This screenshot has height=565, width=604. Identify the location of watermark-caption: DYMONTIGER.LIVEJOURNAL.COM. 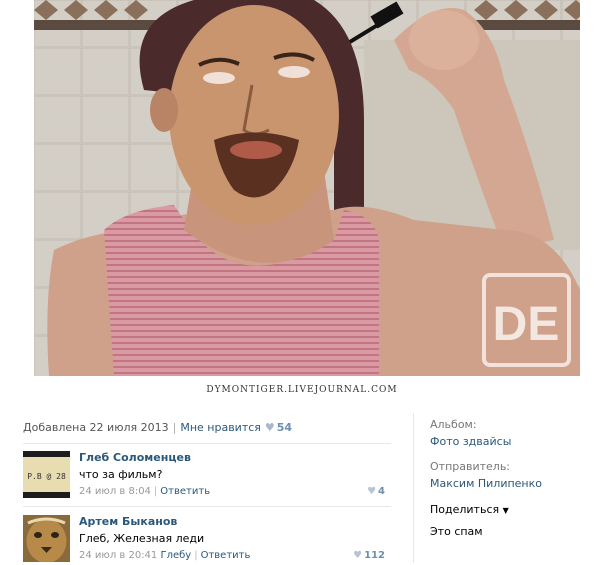
(302, 390).